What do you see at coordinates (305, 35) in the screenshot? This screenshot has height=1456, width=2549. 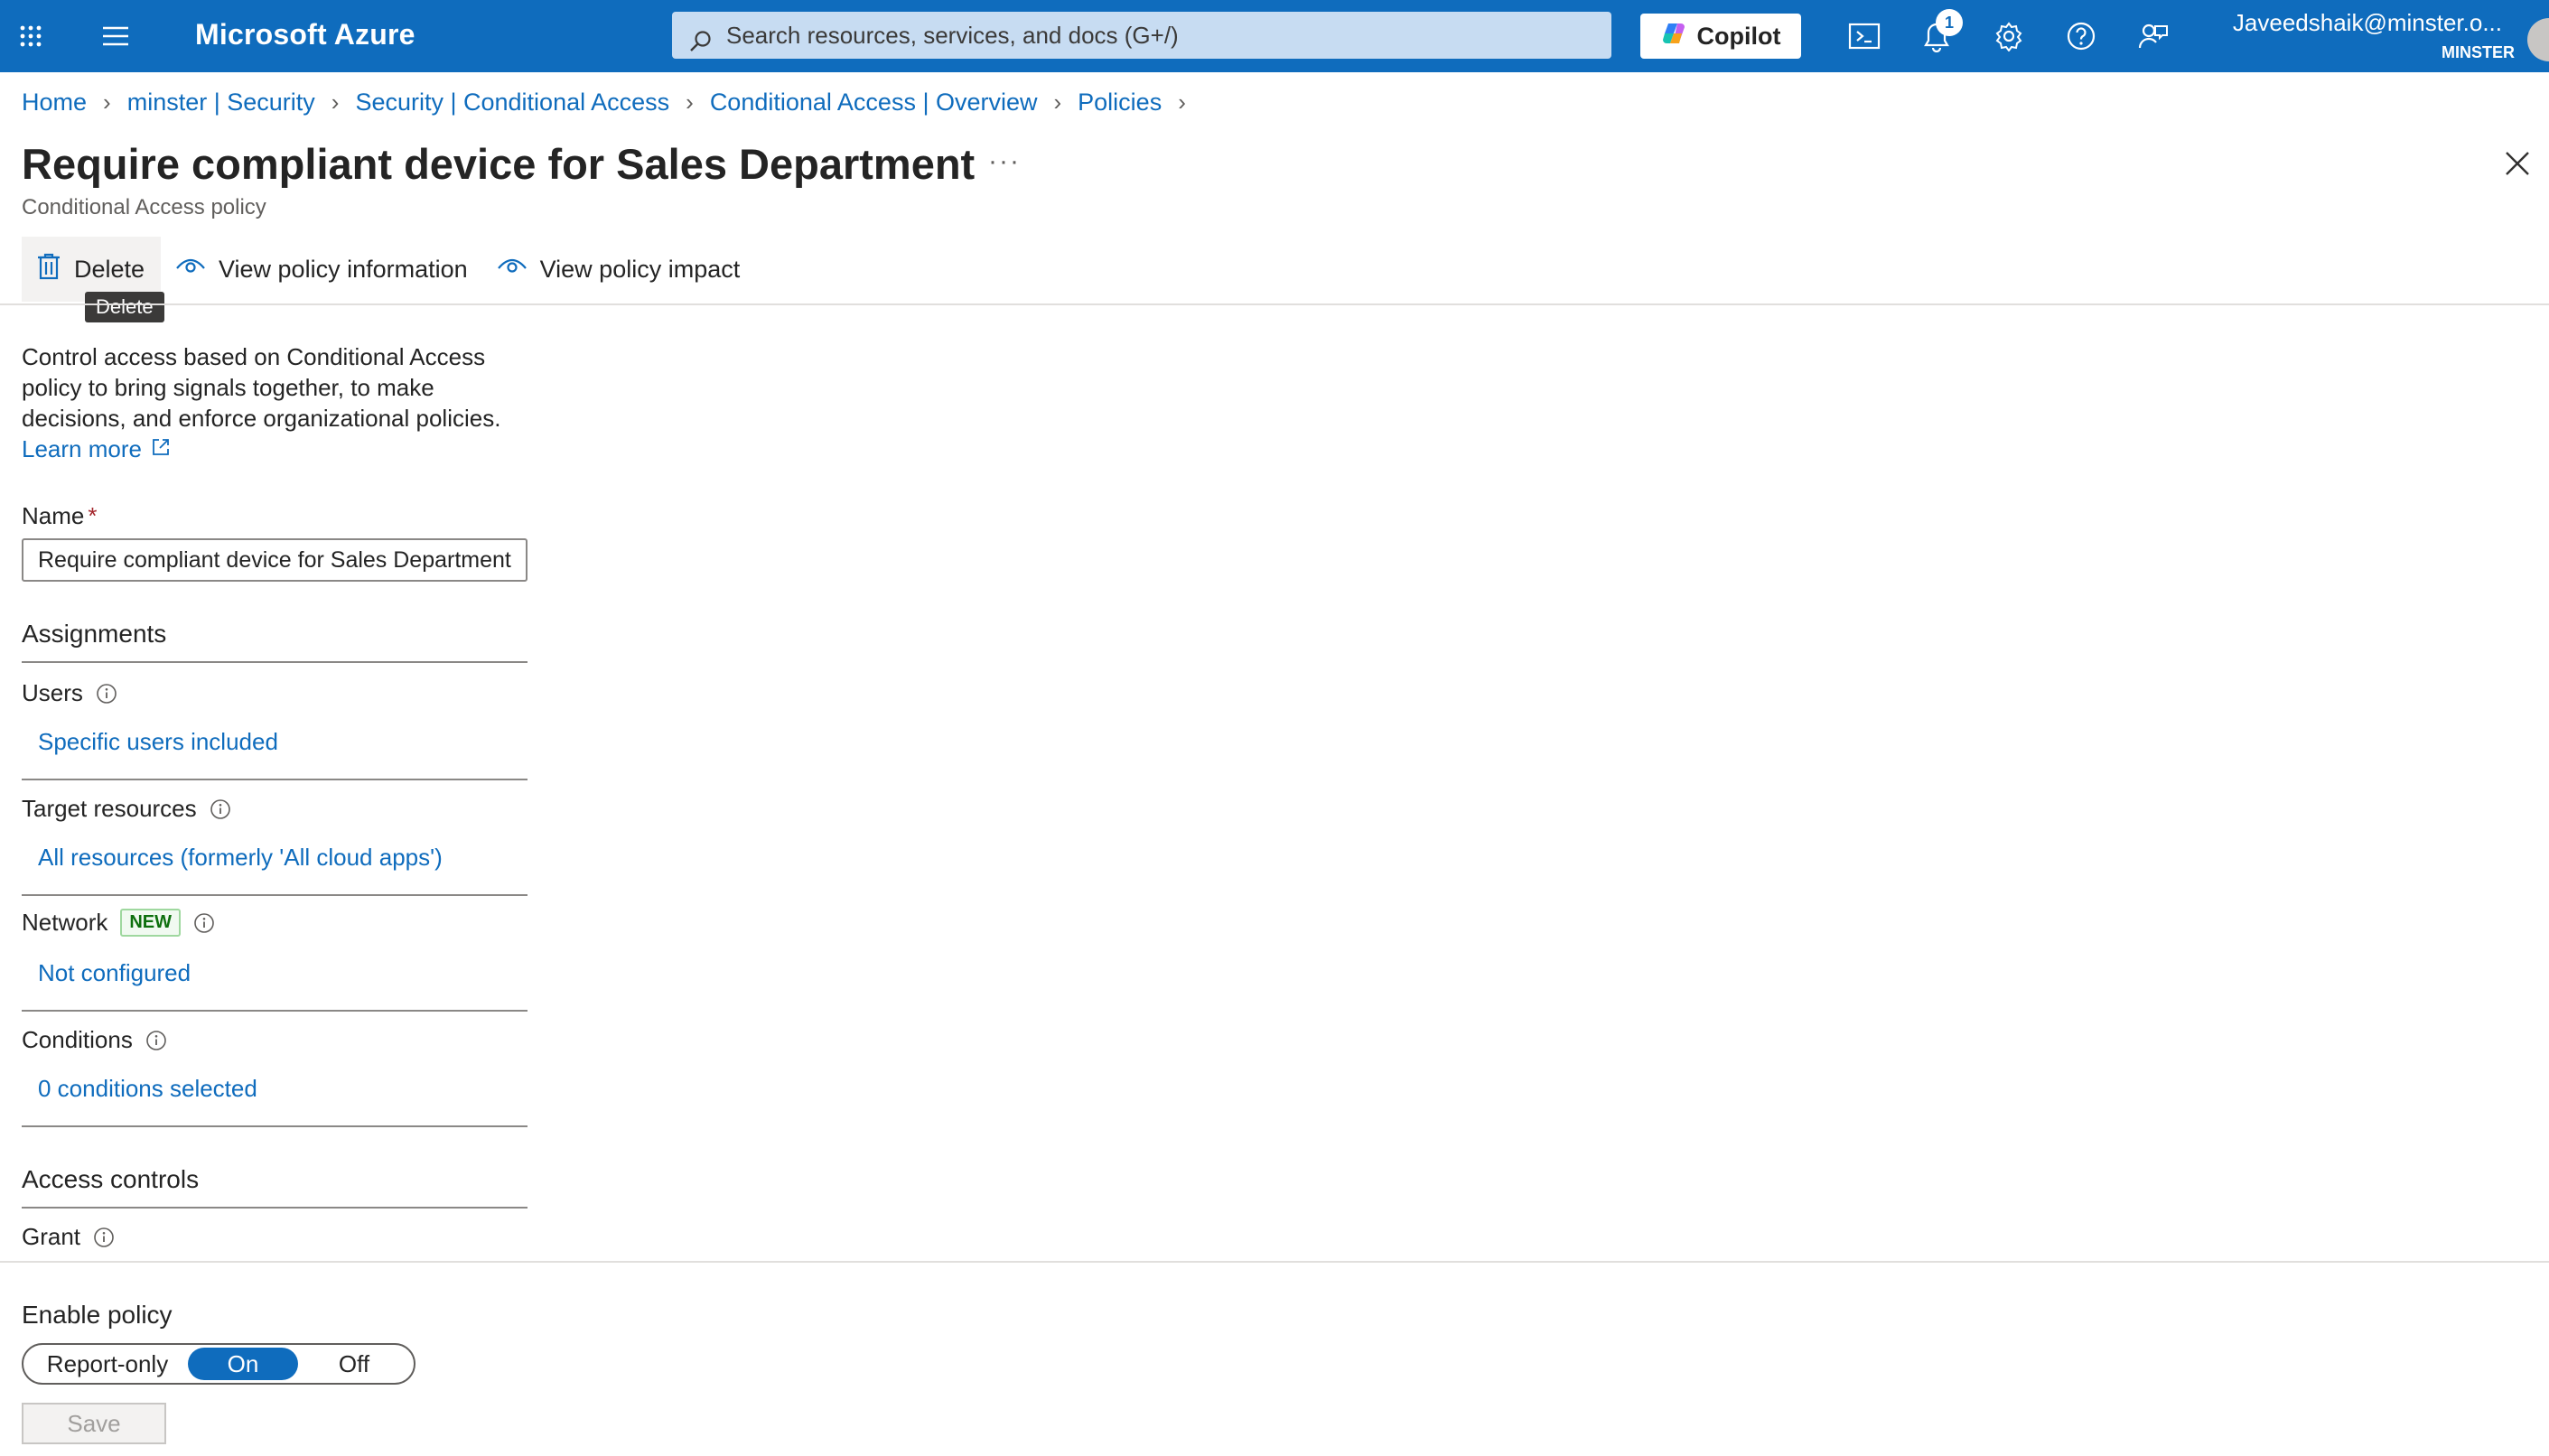 I see `brand-title: Microsoft Azure` at bounding box center [305, 35].